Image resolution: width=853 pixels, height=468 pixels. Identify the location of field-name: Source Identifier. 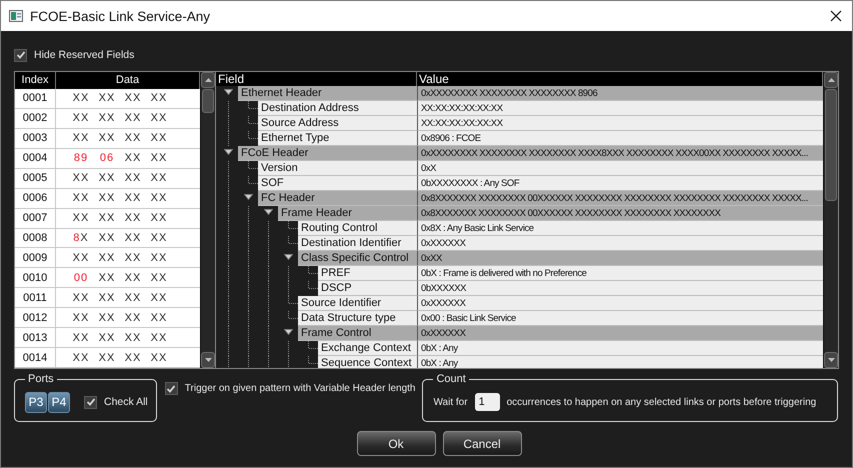
(357, 303).